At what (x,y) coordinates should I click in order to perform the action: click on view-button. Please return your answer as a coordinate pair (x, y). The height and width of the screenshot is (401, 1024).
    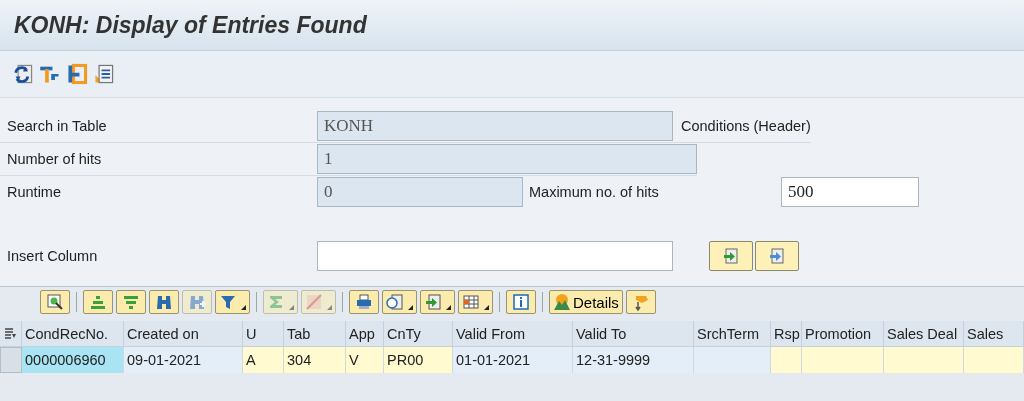
    Looking at the image, I should click on (399, 302).